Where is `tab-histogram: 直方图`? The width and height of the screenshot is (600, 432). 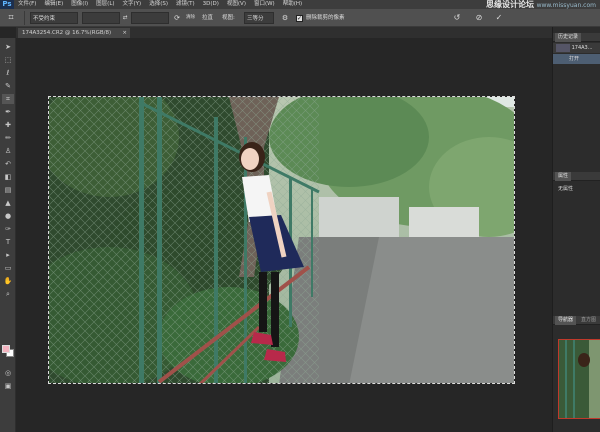
tab-histogram: 直方图 is located at coordinates (588, 320).